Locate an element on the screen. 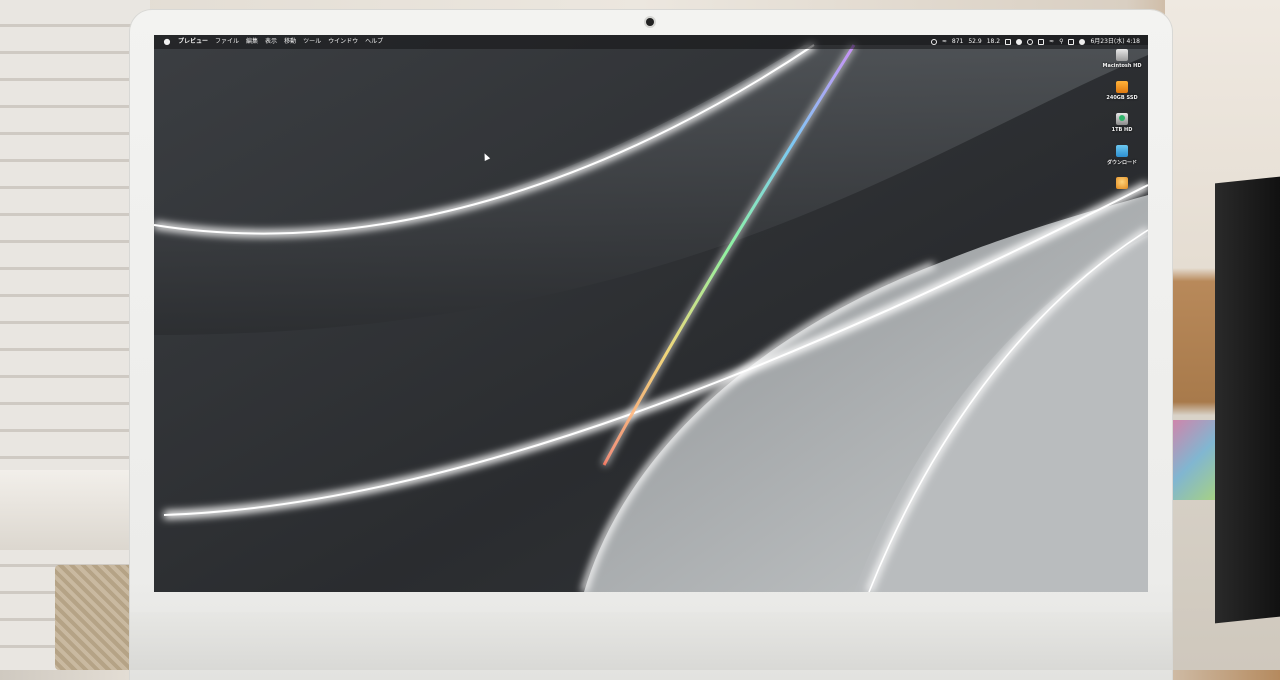 The height and width of the screenshot is (680, 1280). control-center-icon is located at coordinates (1071, 42).